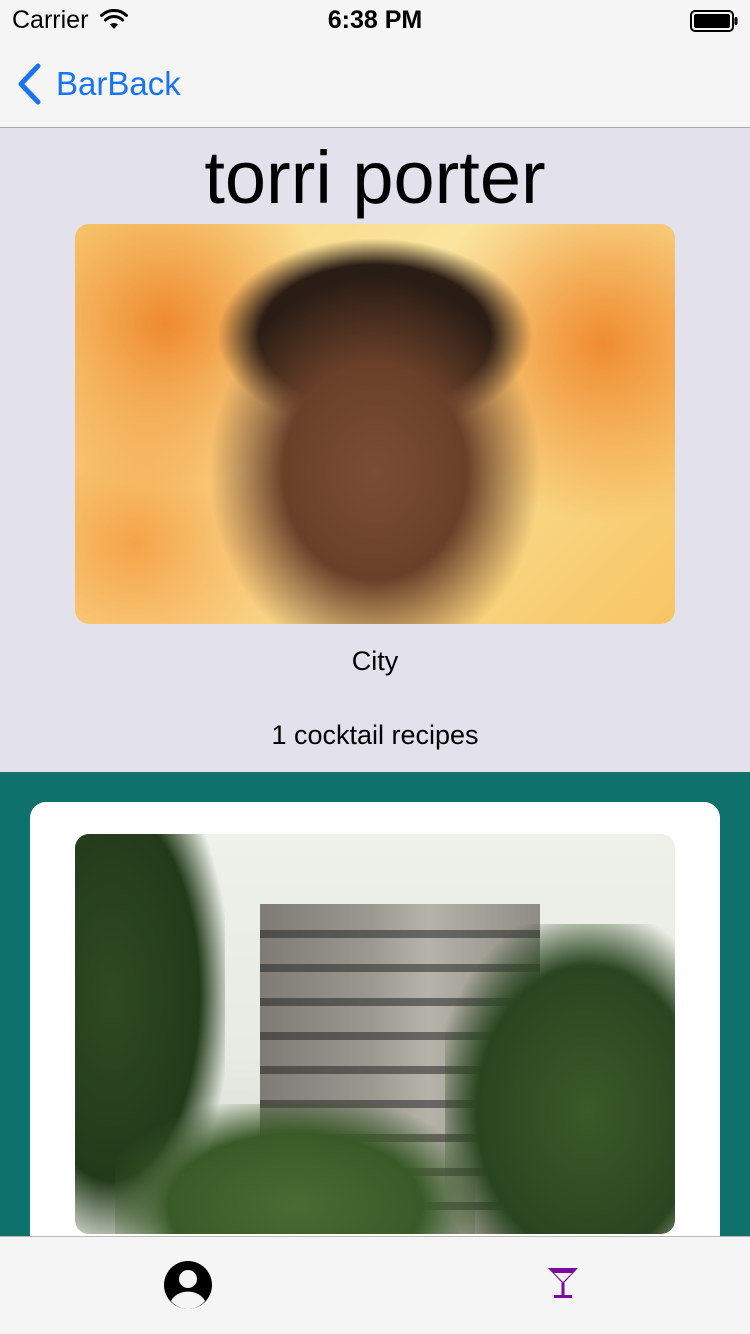 This screenshot has height=1334, width=750. What do you see at coordinates (29, 84) in the screenshot?
I see `chevron-left-icon` at bounding box center [29, 84].